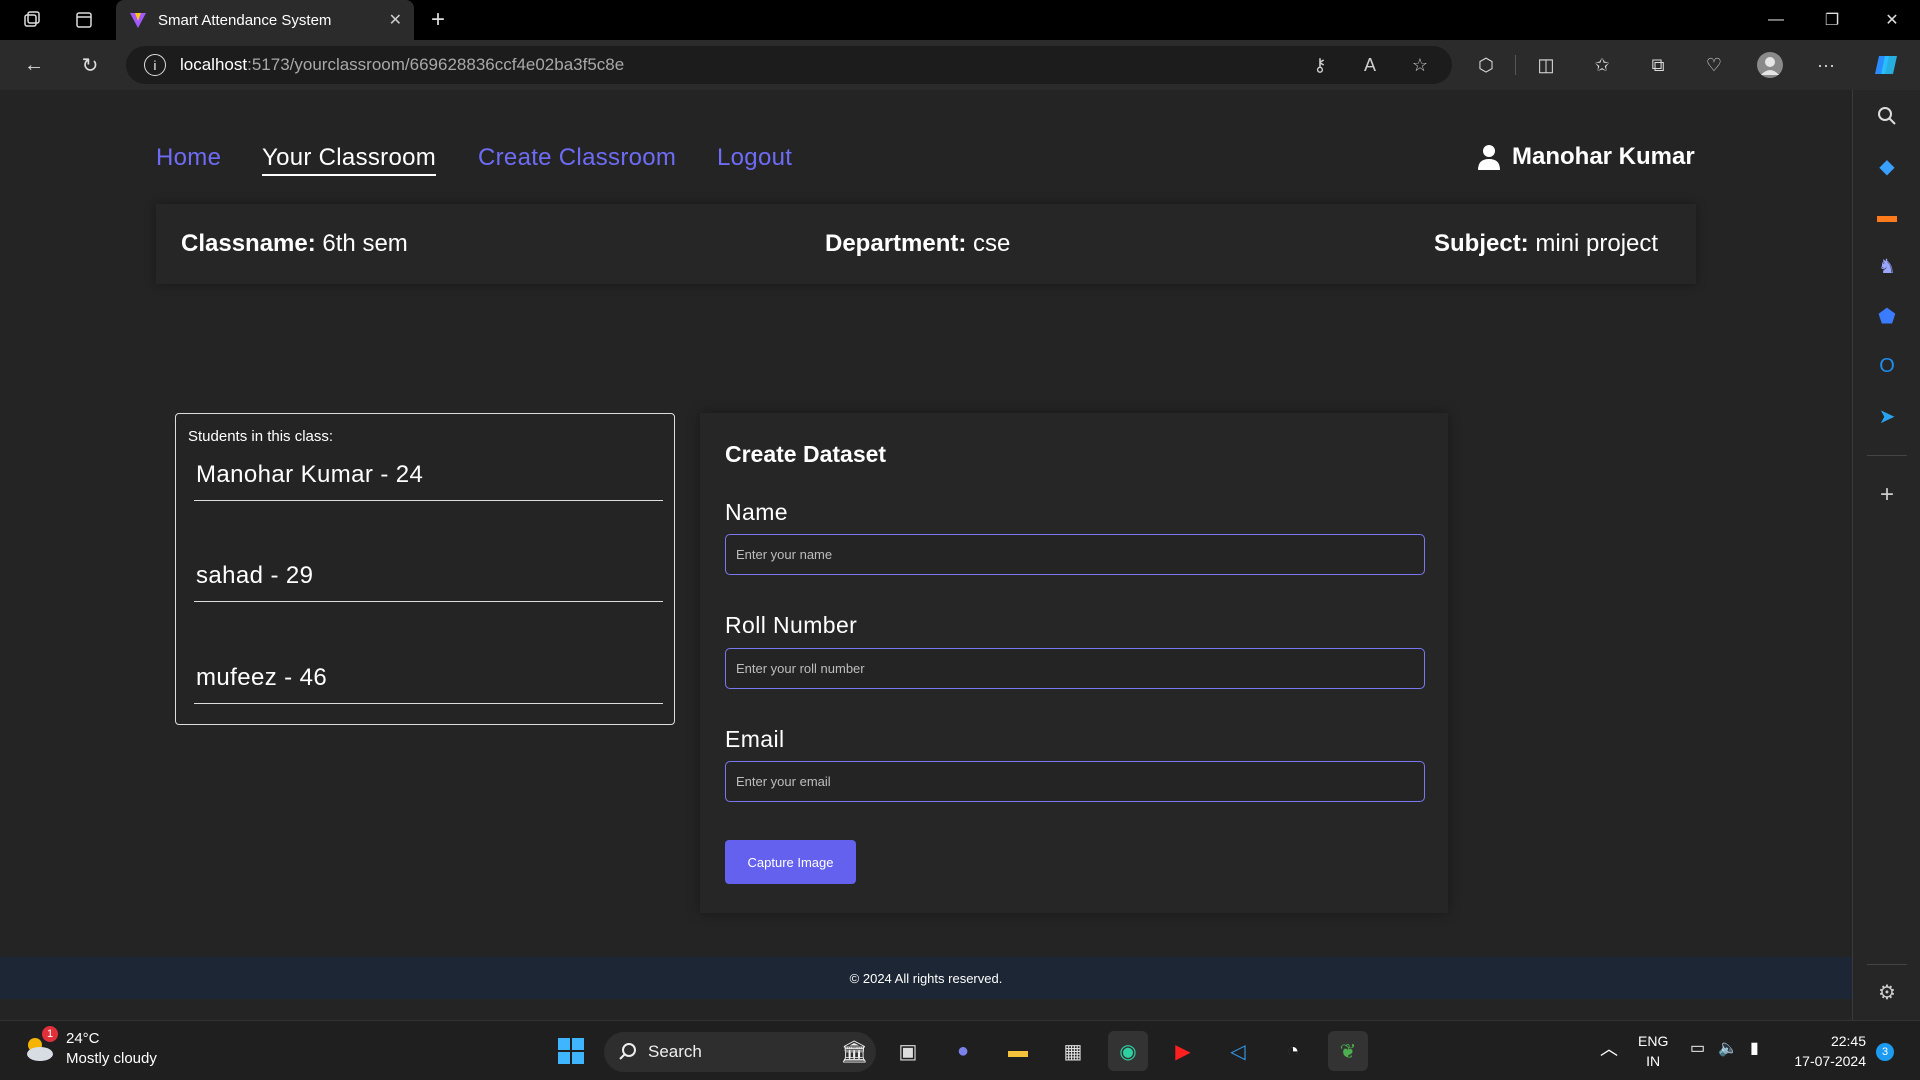 This screenshot has height=1080, width=1920. What do you see at coordinates (1075, 554) in the screenshot?
I see `name-input` at bounding box center [1075, 554].